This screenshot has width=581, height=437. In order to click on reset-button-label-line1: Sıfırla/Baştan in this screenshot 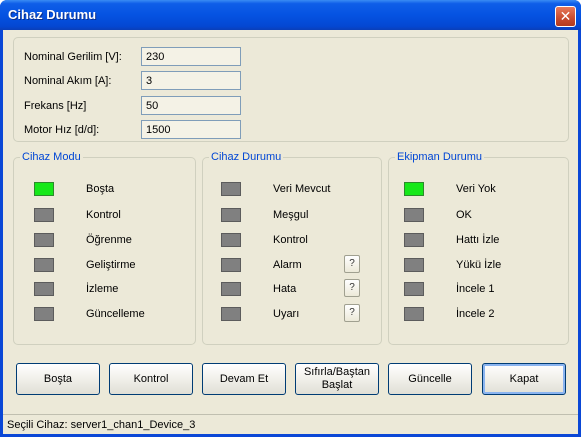, I will do `click(337, 372)`.